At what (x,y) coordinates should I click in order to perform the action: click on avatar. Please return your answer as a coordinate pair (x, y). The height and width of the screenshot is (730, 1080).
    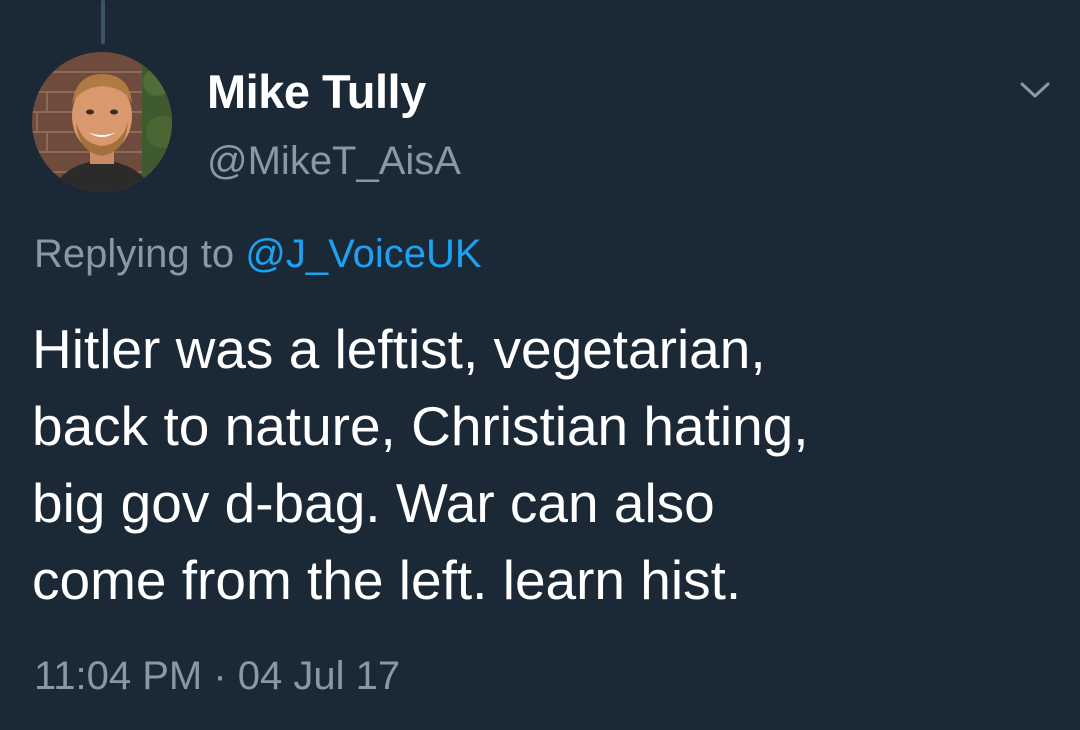
    Looking at the image, I should click on (102, 122).